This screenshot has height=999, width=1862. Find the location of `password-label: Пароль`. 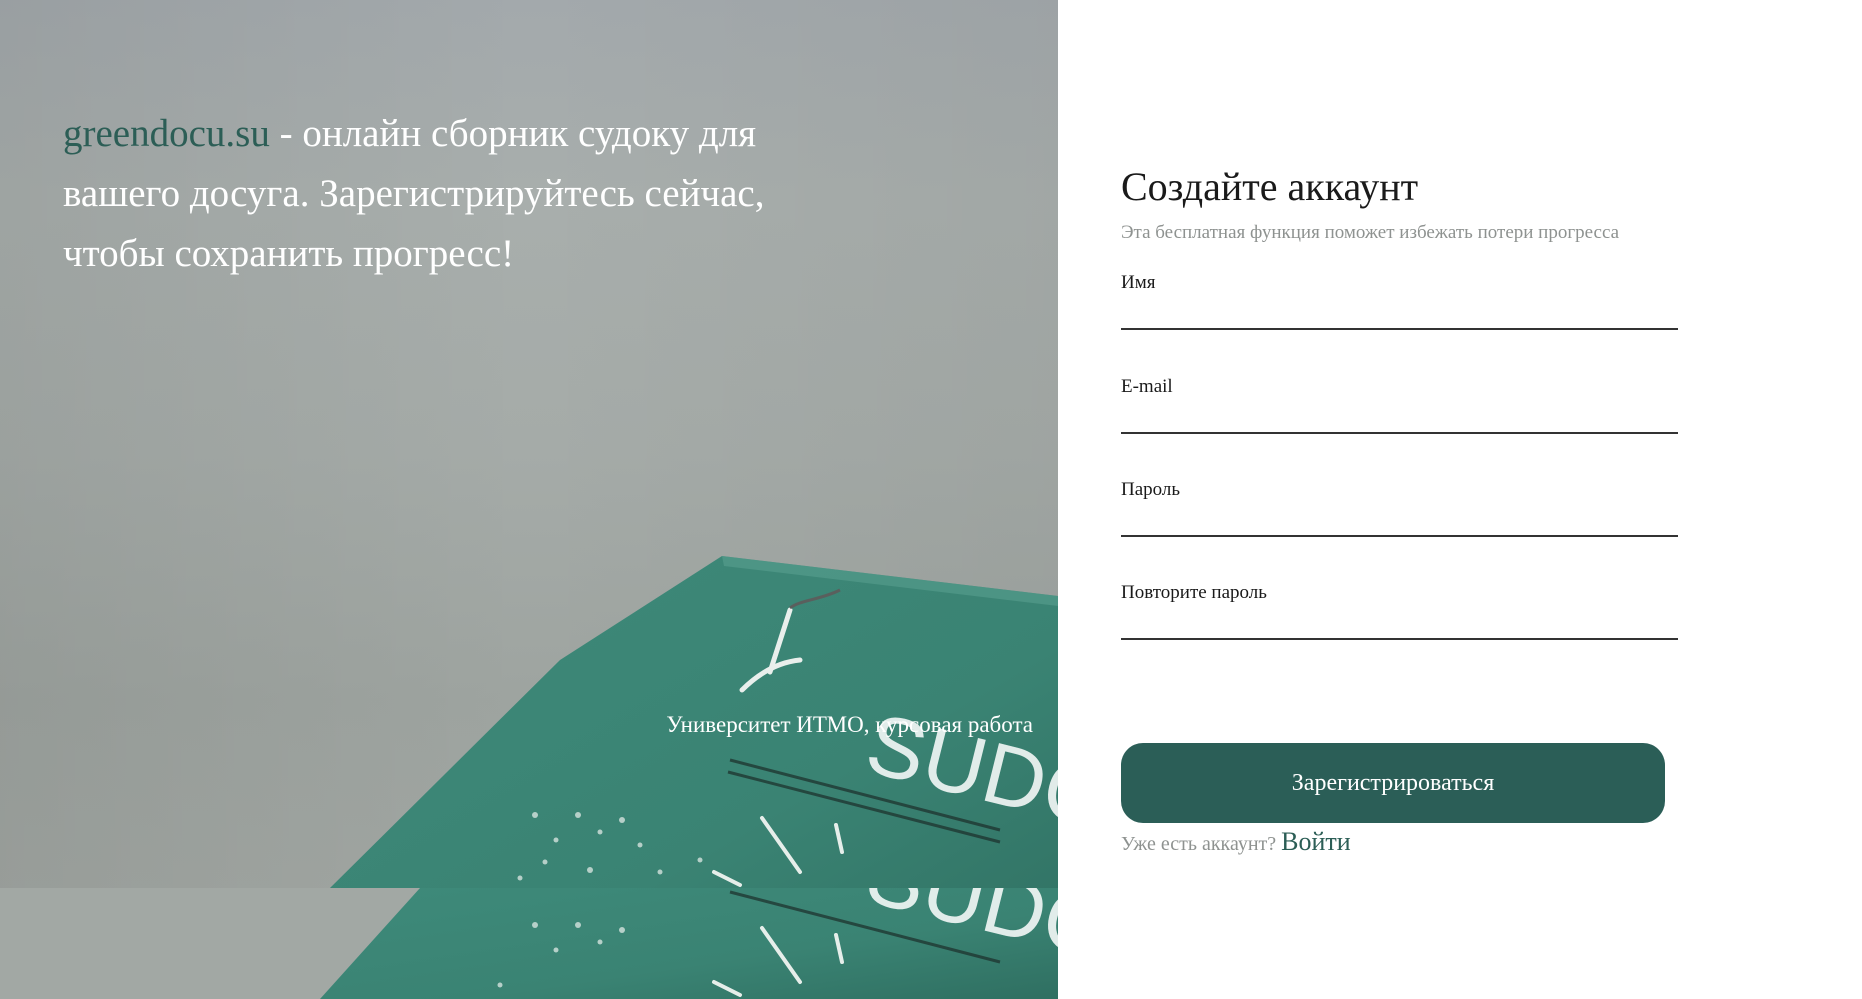

password-label: Пароль is located at coordinates (1151, 489).